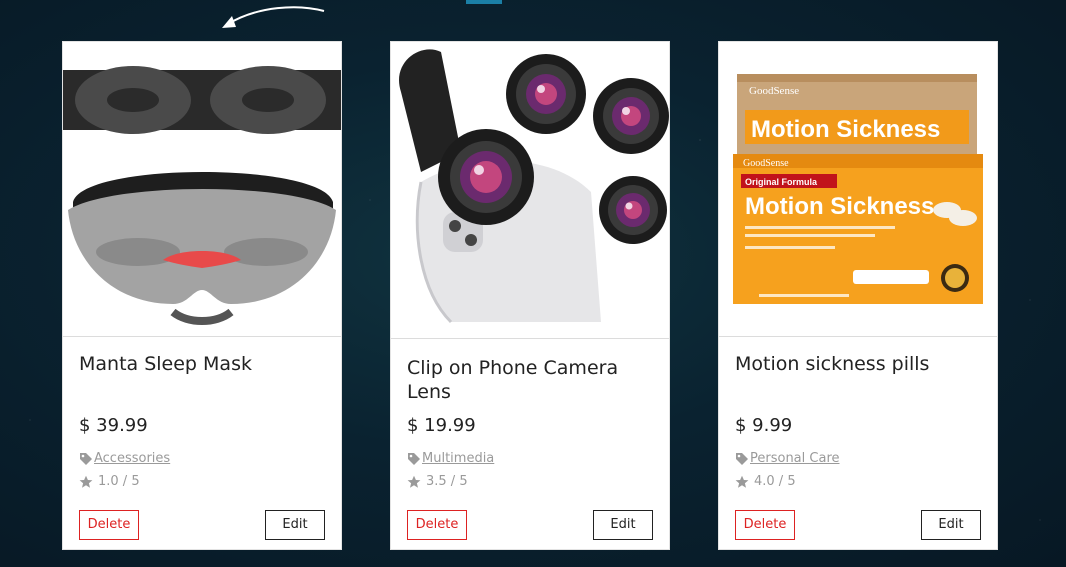 The width and height of the screenshot is (1066, 567). What do you see at coordinates (774, 91) in the screenshot?
I see `box-brand-top: GoodSense` at bounding box center [774, 91].